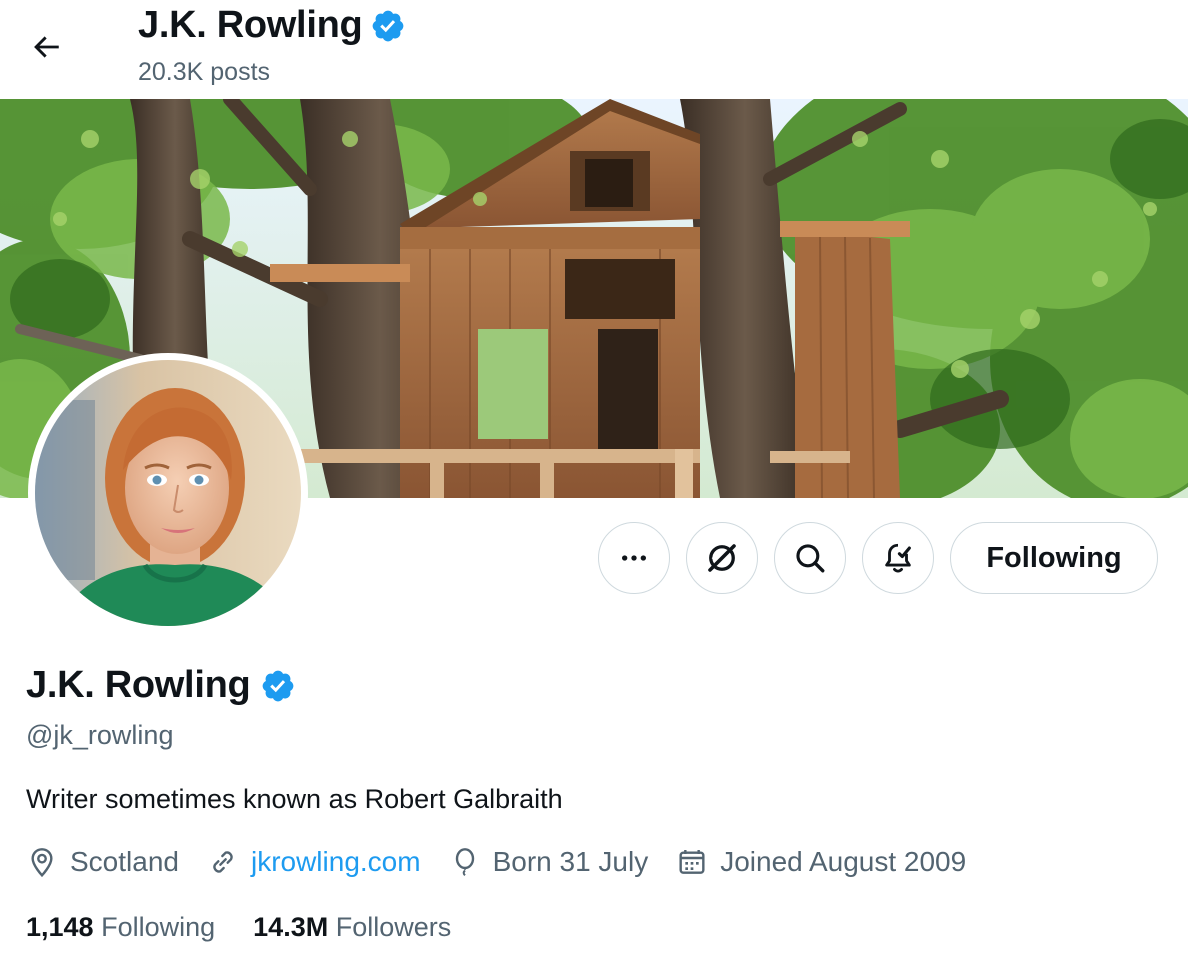 Image resolution: width=1188 pixels, height=961 pixels. What do you see at coordinates (138, 685) in the screenshot?
I see `profile-name: J.K. Rowling` at bounding box center [138, 685].